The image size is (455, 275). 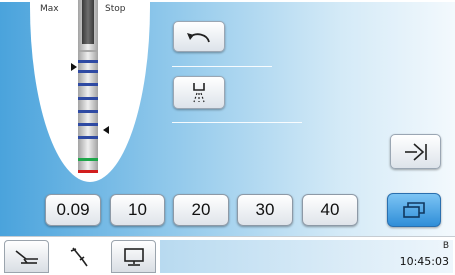 I want to click on gauge-tick-green, so click(x=88, y=159).